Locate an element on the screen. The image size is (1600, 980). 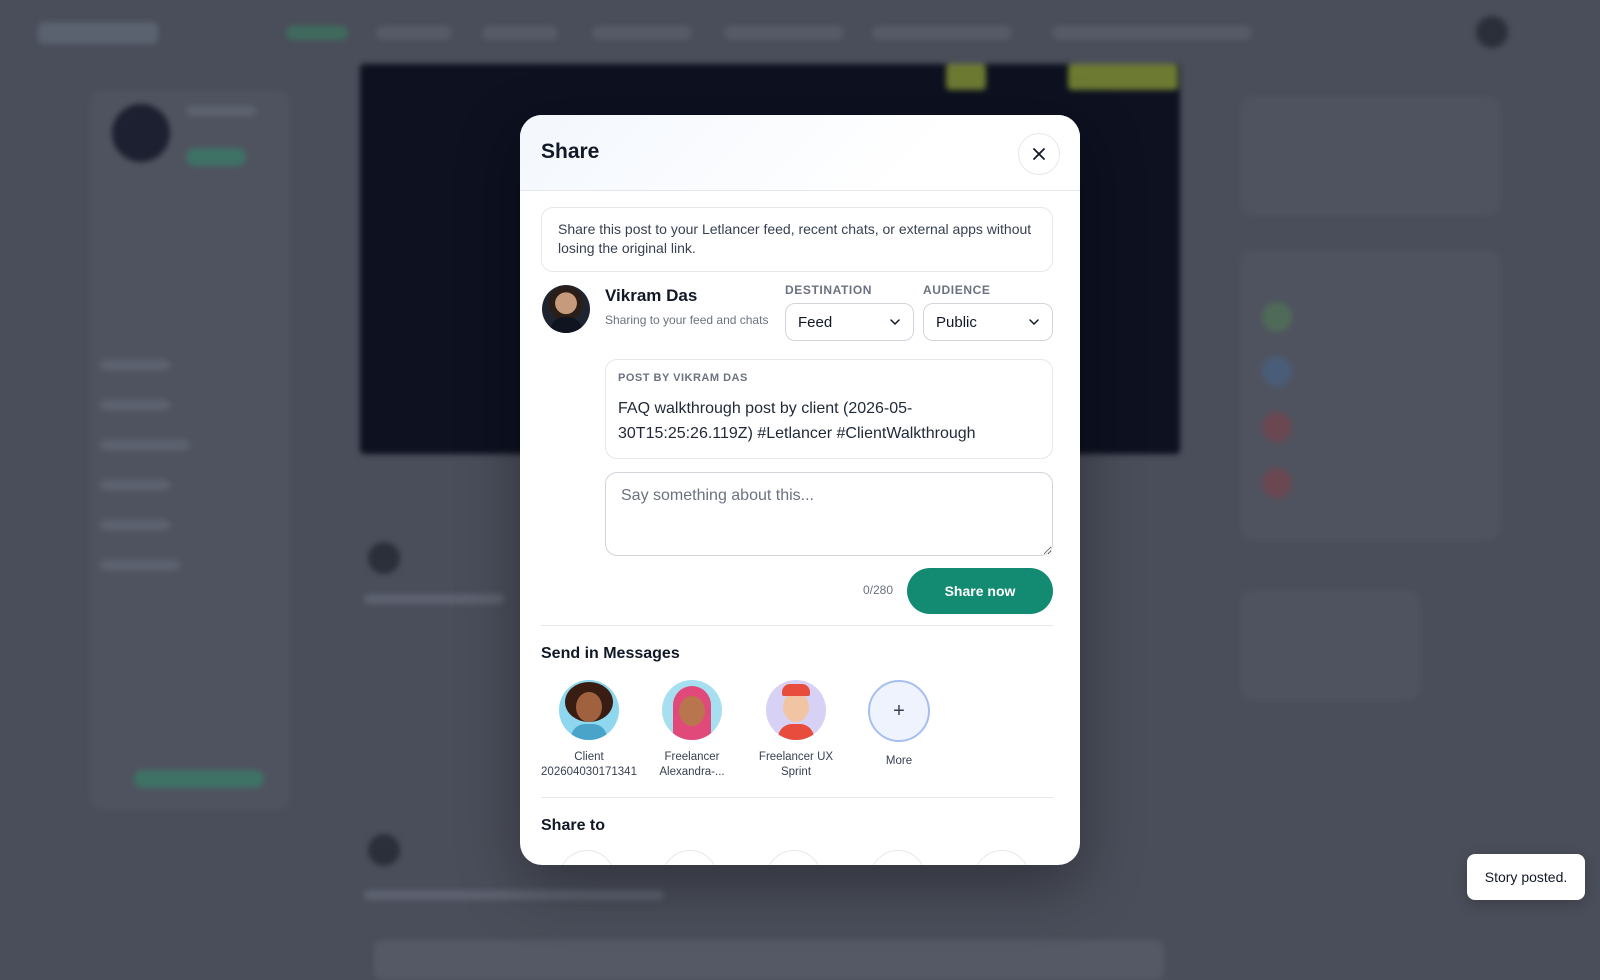
profile-card is located at coordinates (190, 450).